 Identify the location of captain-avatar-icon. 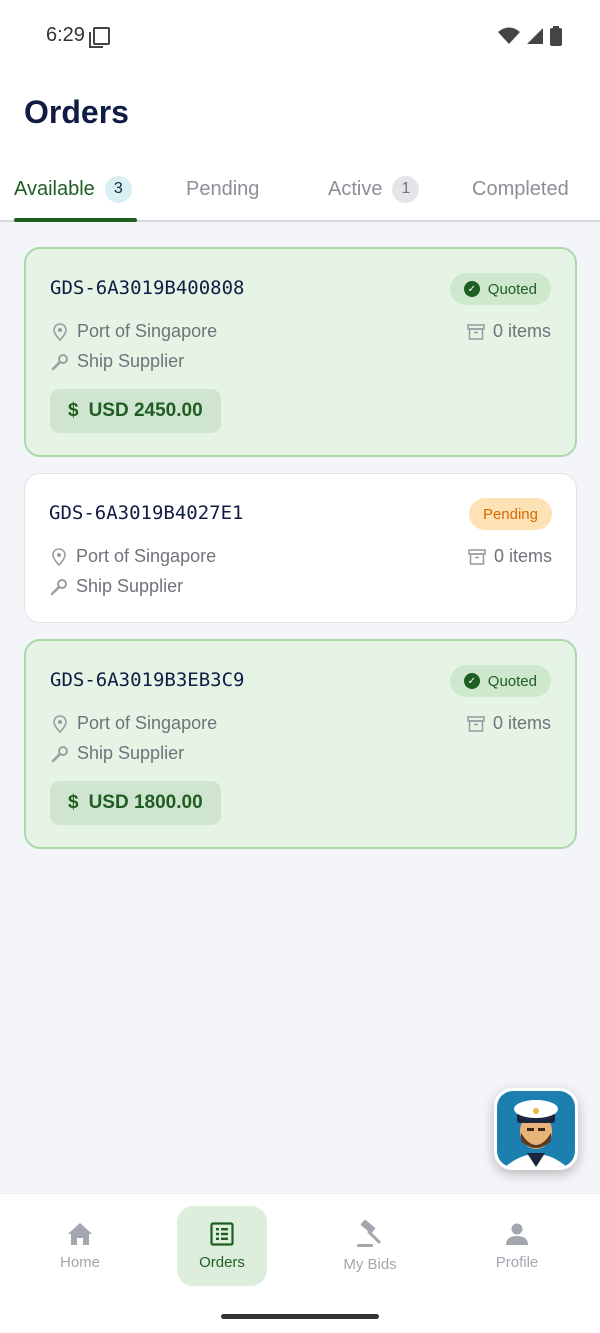
(536, 1129).